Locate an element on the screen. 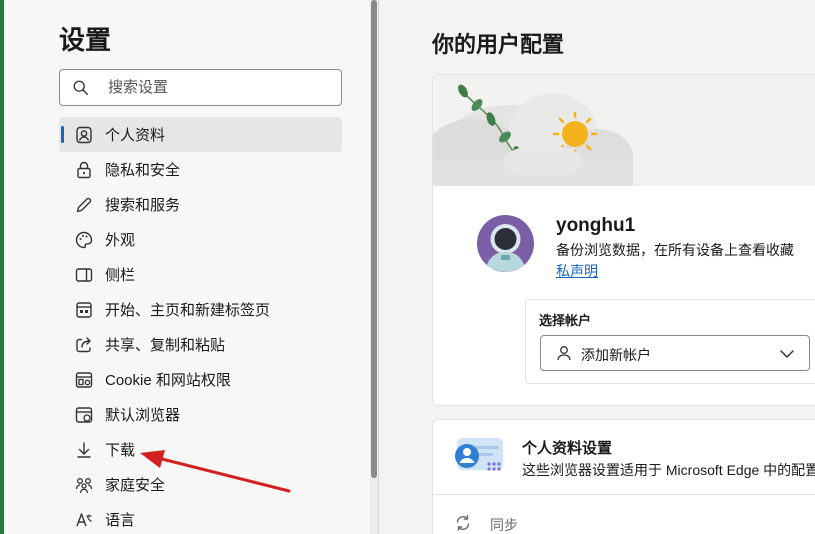 This screenshot has width=815, height=534. language-icon is located at coordinates (84, 520).